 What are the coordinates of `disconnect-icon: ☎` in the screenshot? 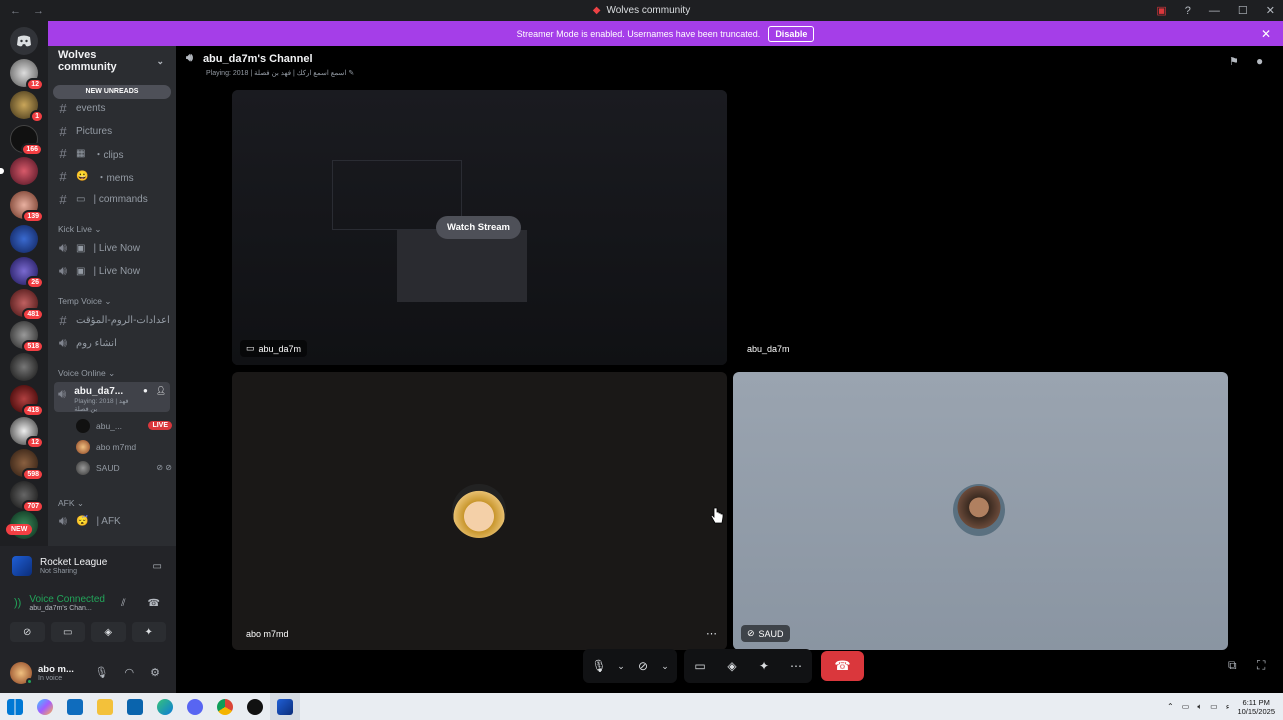 It's located at (154, 603).